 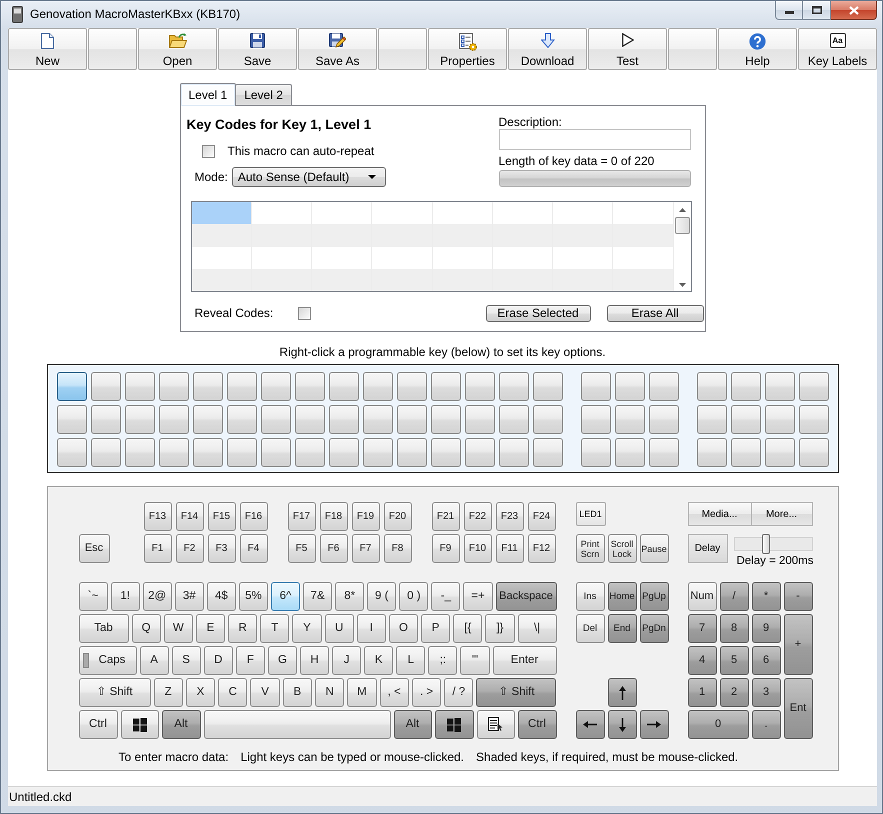 I want to click on delay-button: Delay, so click(x=708, y=548).